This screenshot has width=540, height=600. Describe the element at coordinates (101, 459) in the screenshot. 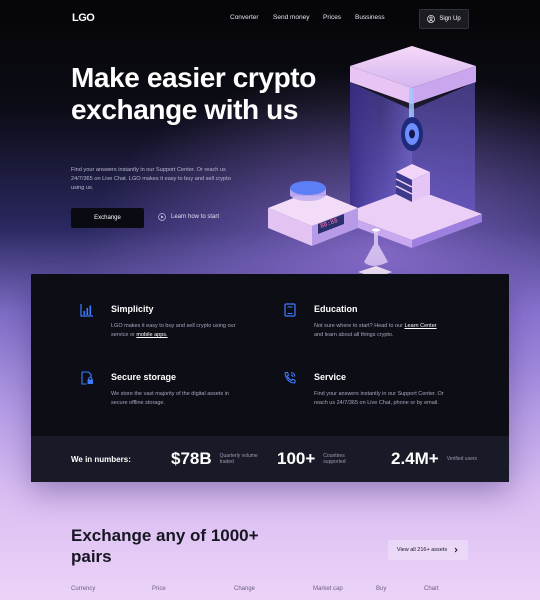

I see `numbers-label: We in numbers:` at that location.